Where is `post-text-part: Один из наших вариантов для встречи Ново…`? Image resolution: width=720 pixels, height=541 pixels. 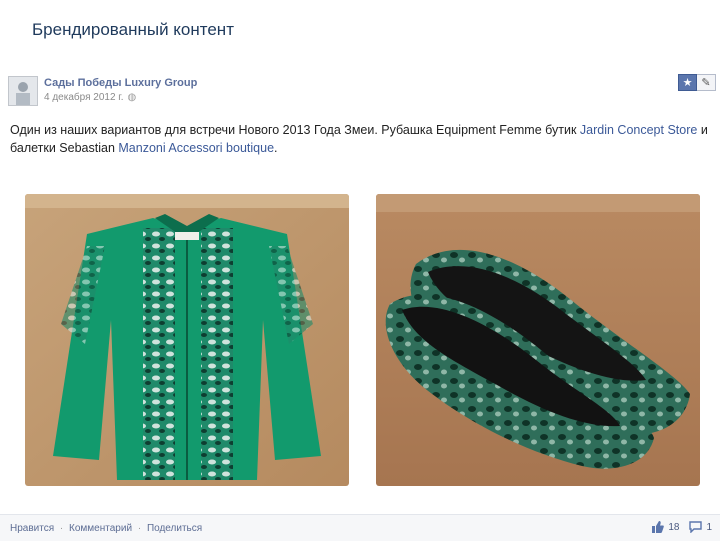 post-text-part: Один из наших вариантов для встречи Ново… is located at coordinates (295, 130).